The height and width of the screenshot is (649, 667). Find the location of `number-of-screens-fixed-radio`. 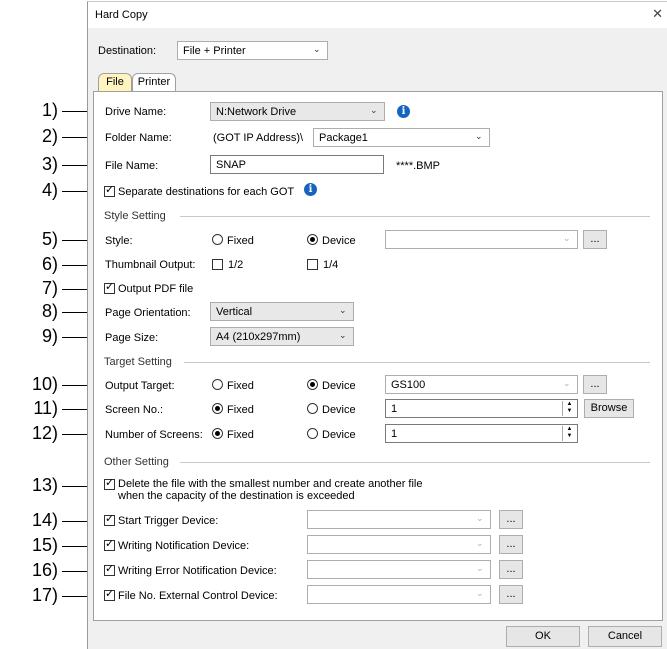

number-of-screens-fixed-radio is located at coordinates (217, 433).